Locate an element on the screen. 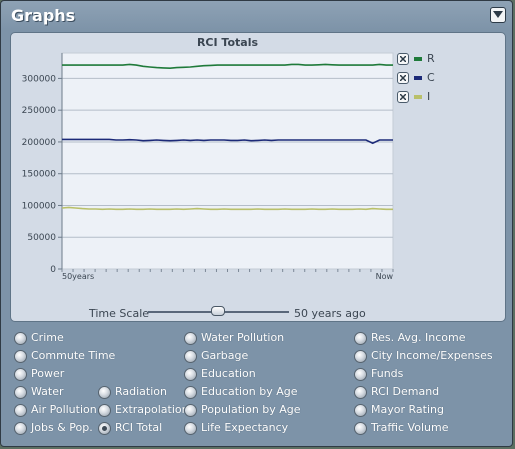 Image resolution: width=515 pixels, height=449 pixels. option-label: Education is located at coordinates (228, 373).